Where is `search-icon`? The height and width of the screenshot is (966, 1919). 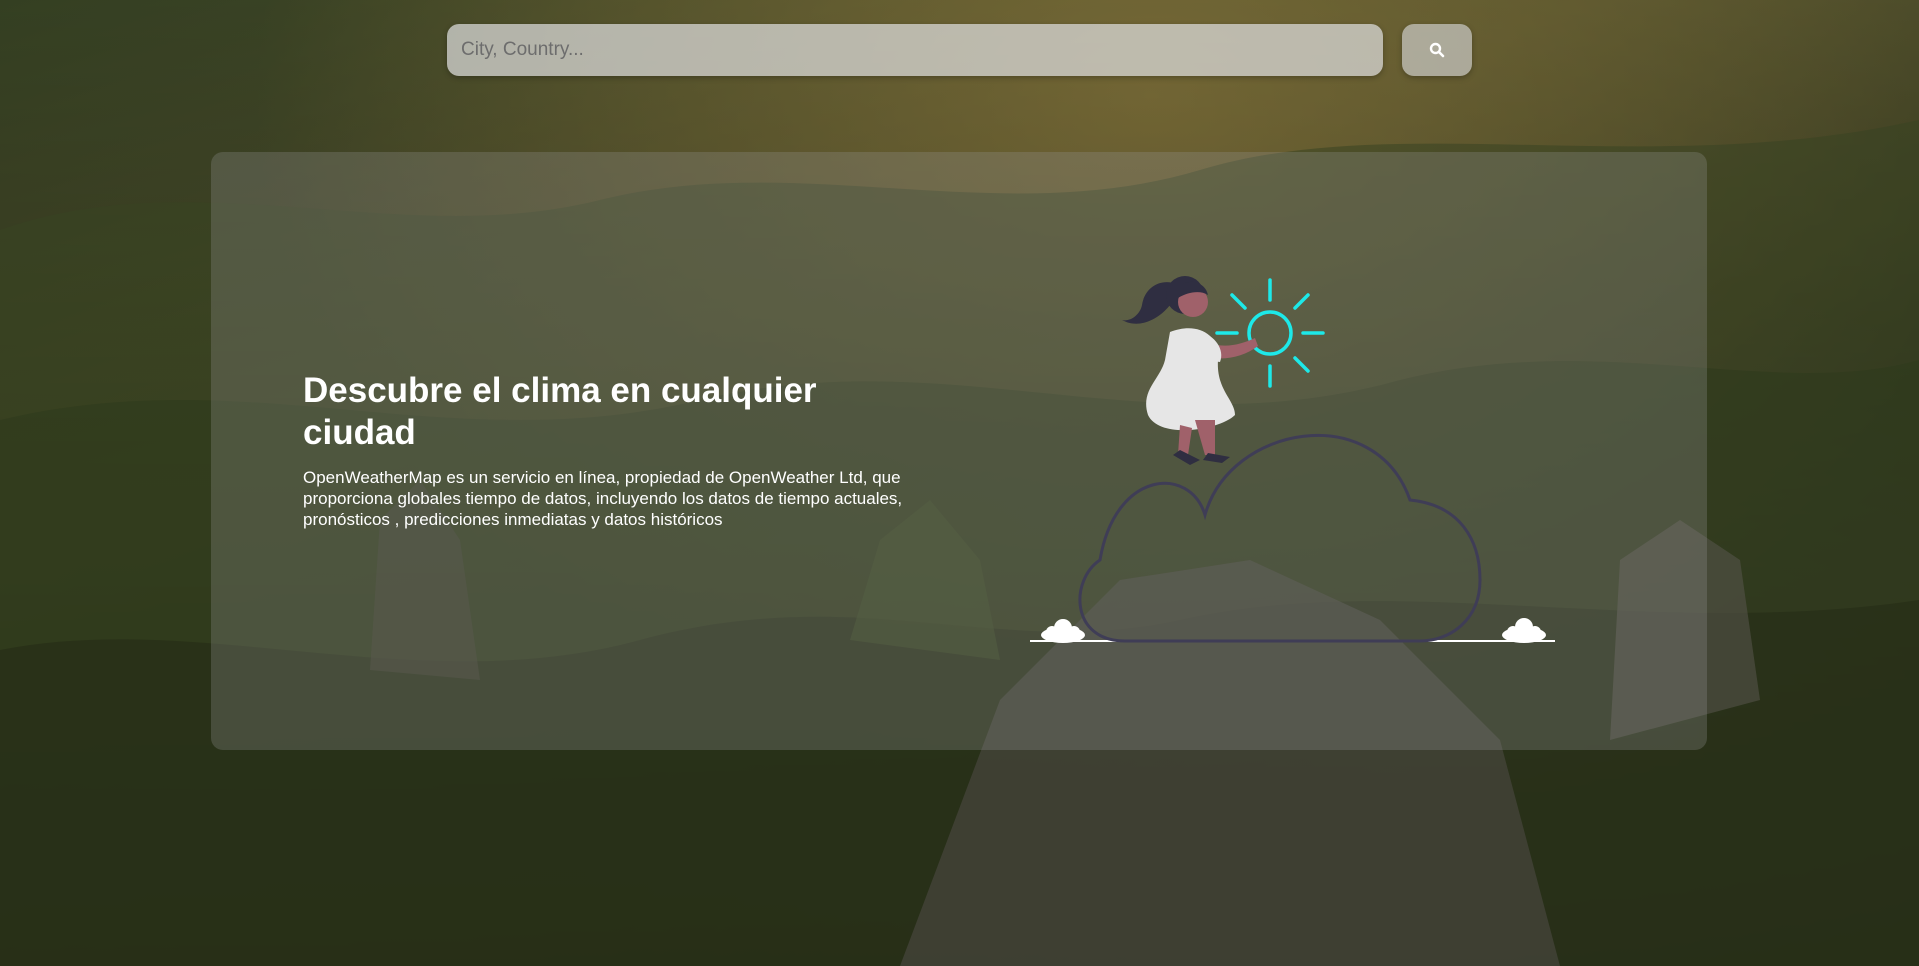 search-icon is located at coordinates (1437, 50).